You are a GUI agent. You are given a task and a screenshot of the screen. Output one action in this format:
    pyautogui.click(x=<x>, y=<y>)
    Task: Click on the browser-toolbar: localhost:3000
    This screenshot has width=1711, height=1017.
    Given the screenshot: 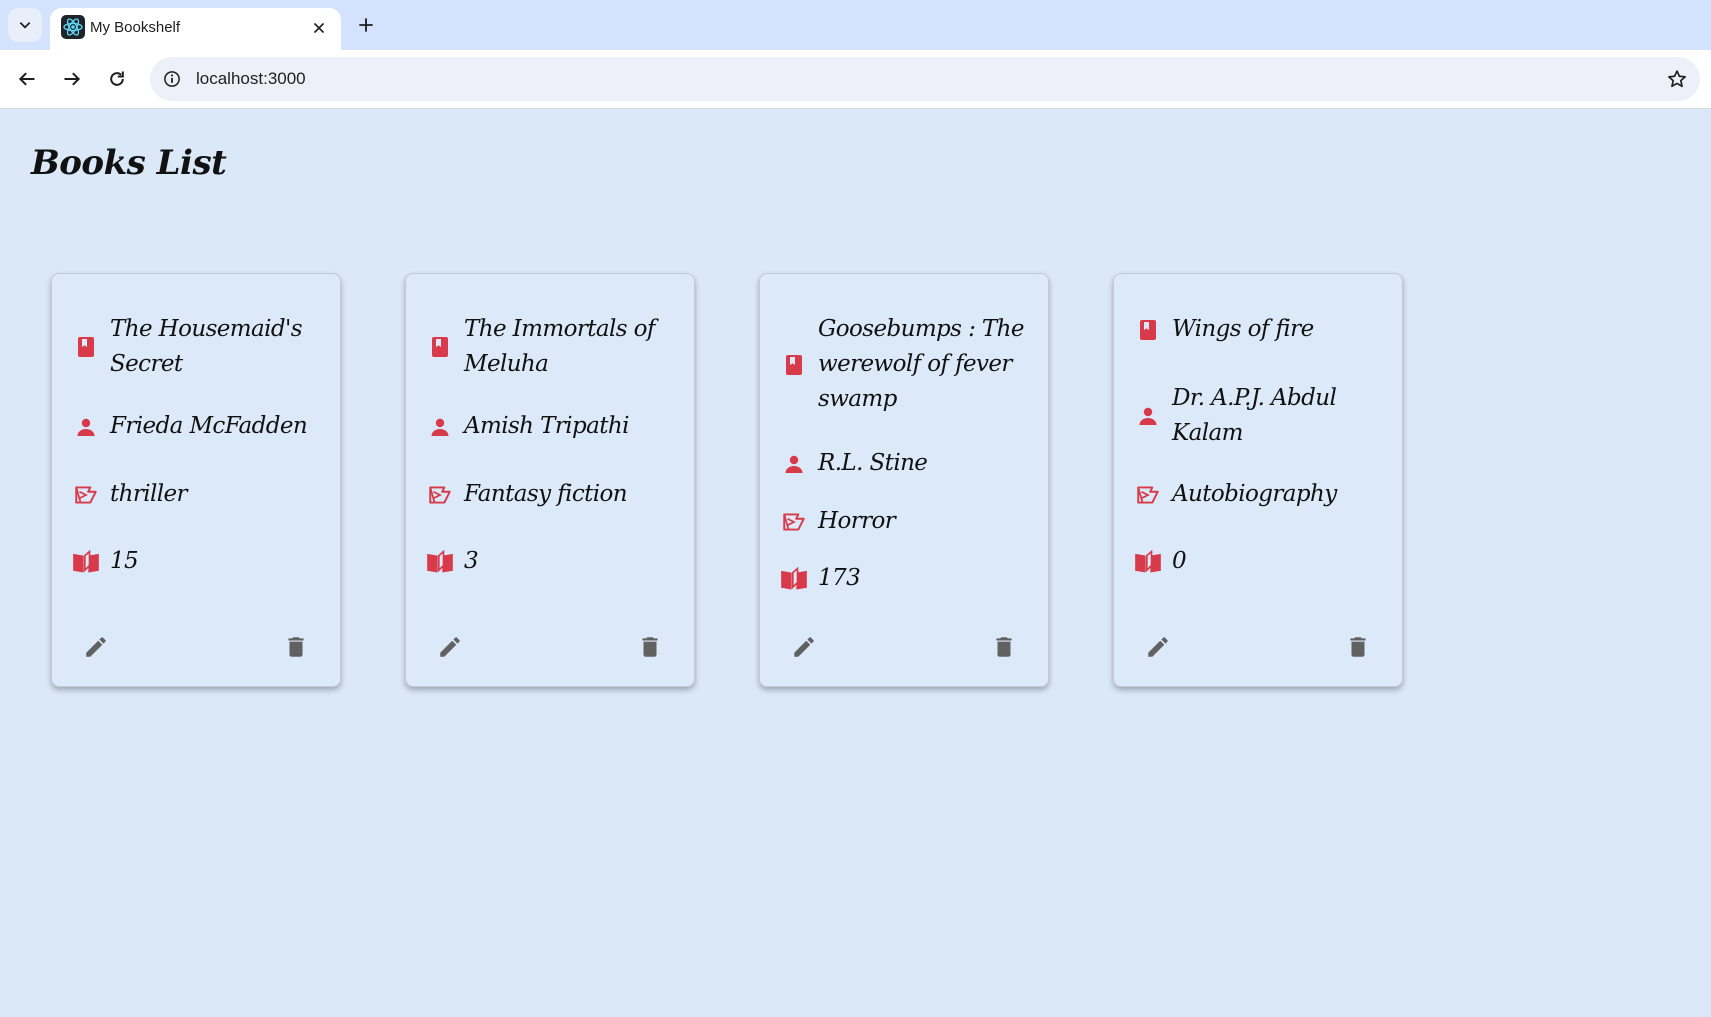 What is the action you would take?
    pyautogui.click(x=855, y=79)
    